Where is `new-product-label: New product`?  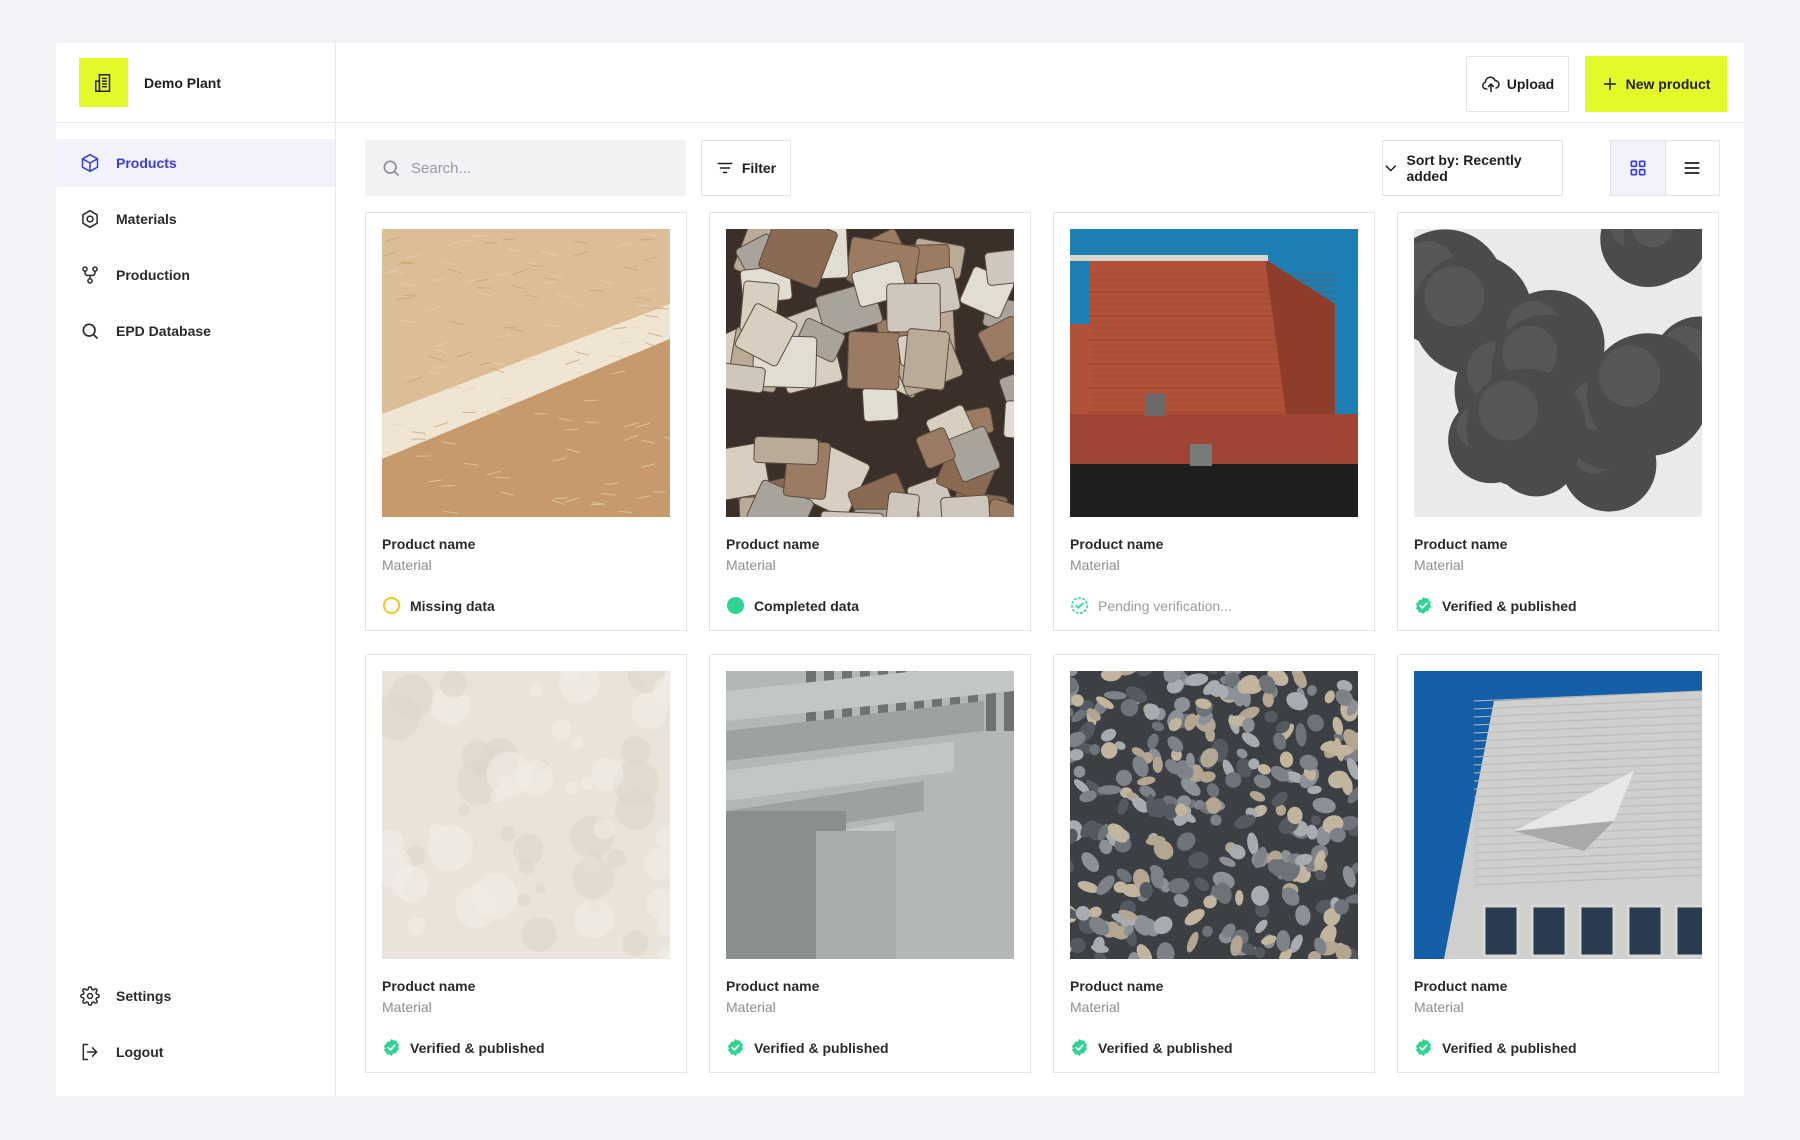 new-product-label: New product is located at coordinates (1668, 84).